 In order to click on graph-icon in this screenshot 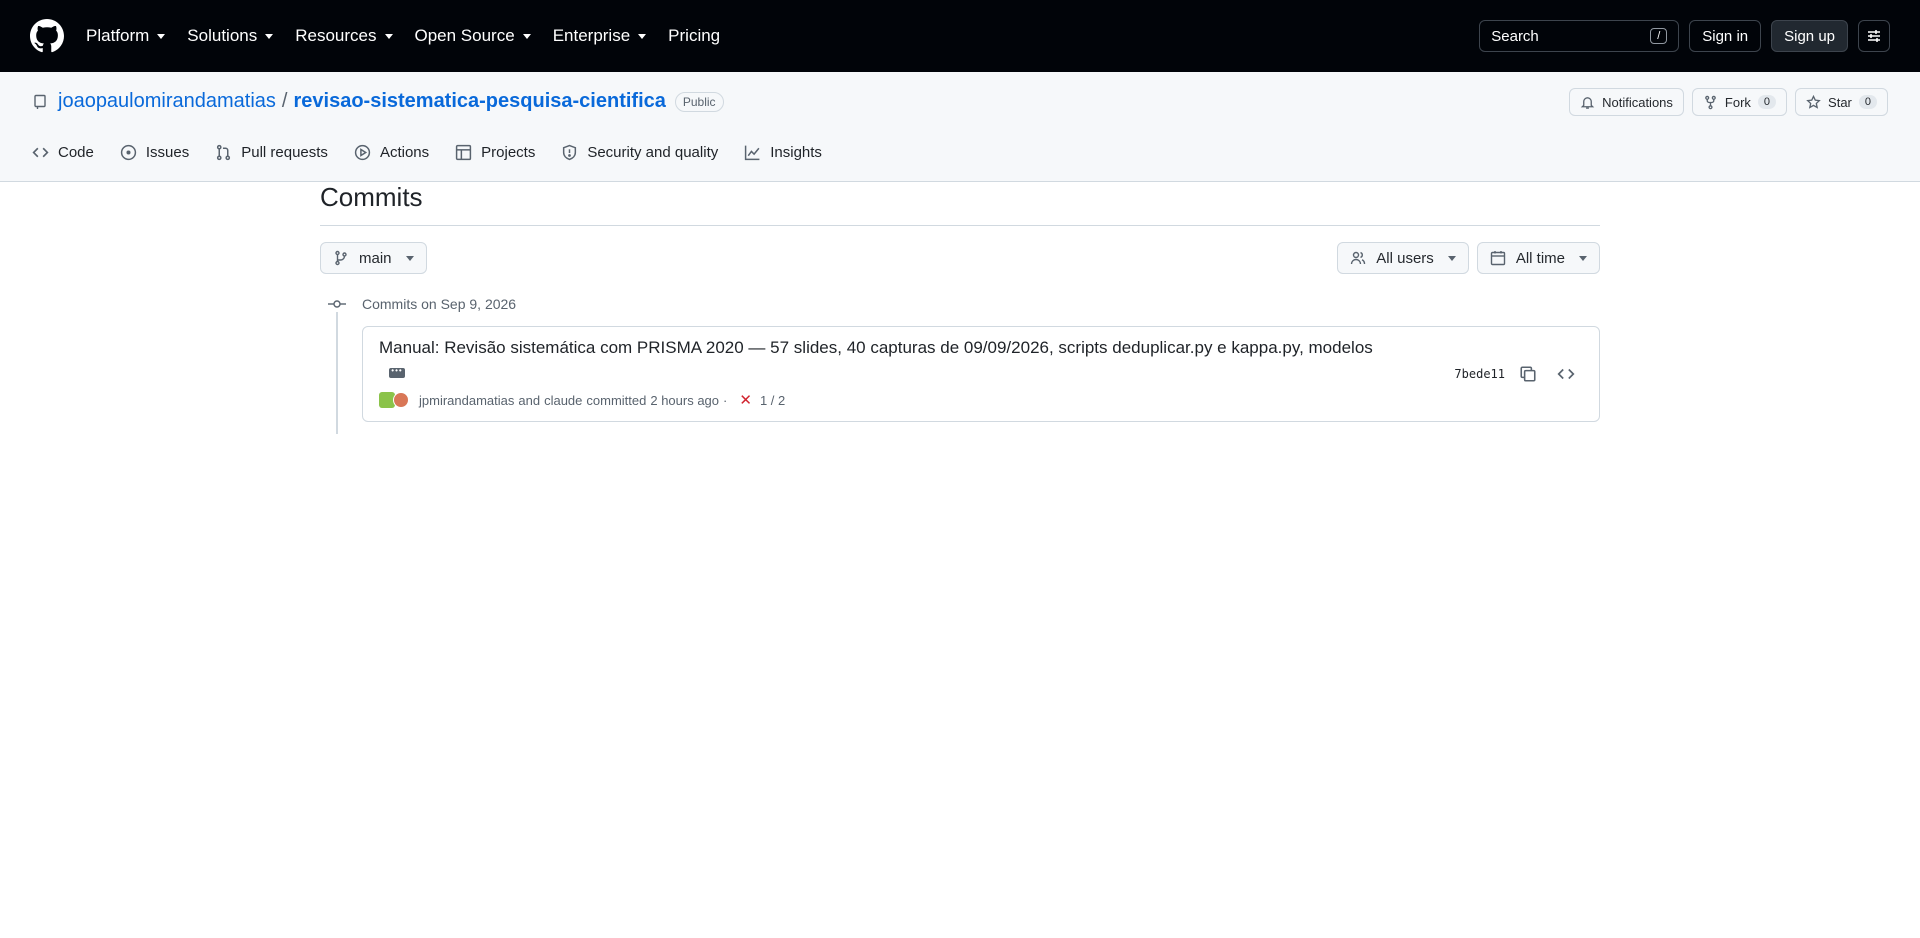, I will do `click(752, 153)`.